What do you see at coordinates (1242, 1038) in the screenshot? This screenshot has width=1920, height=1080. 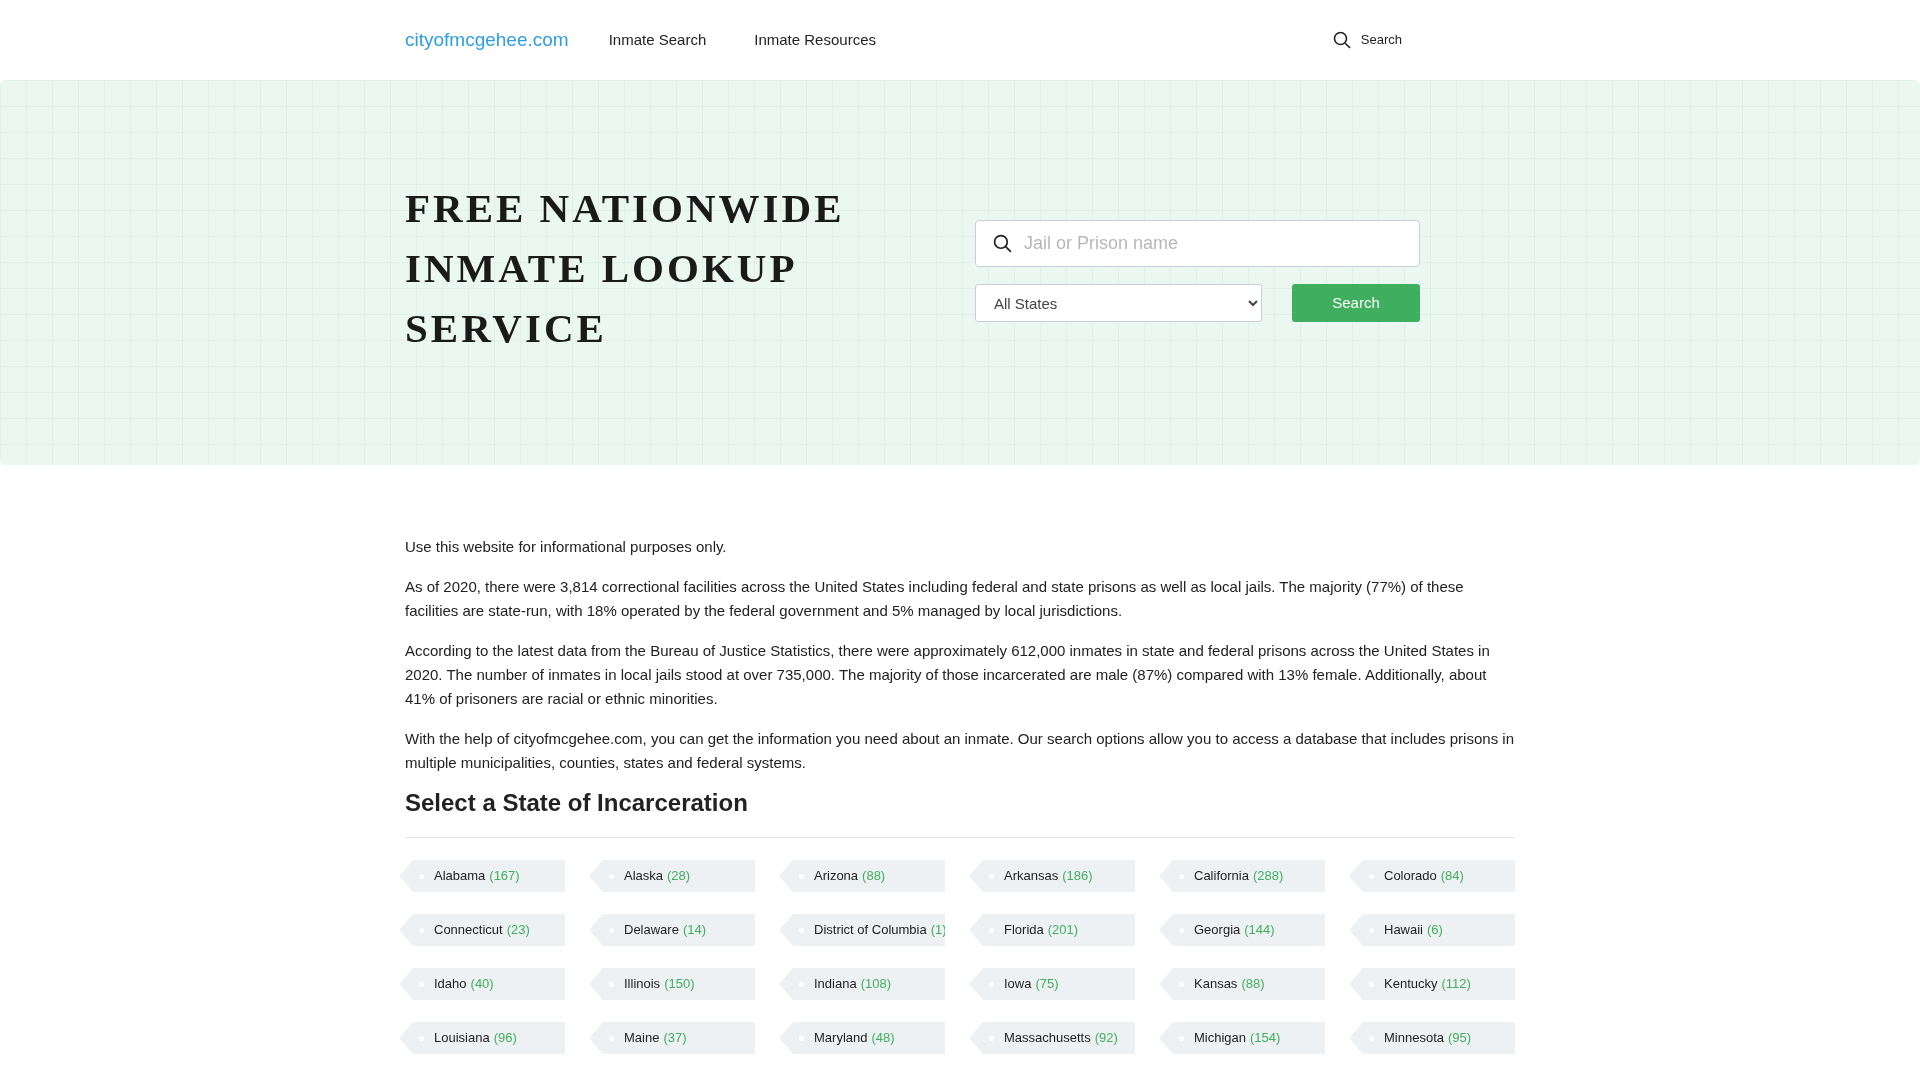 I see `state-tag: Michigan (154)` at bounding box center [1242, 1038].